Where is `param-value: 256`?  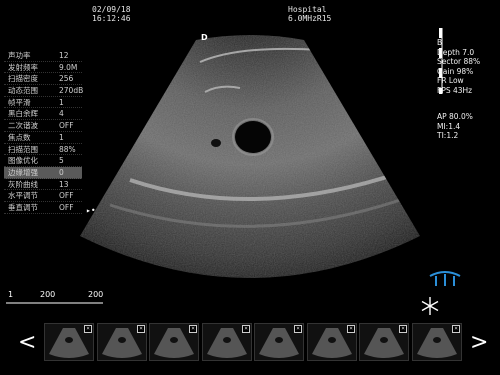 param-value: 256 is located at coordinates (66, 79).